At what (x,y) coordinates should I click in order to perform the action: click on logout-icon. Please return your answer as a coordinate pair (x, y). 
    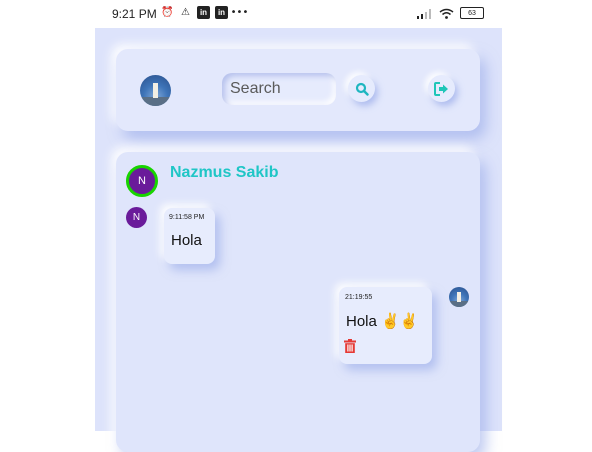
    Looking at the image, I should click on (441, 88).